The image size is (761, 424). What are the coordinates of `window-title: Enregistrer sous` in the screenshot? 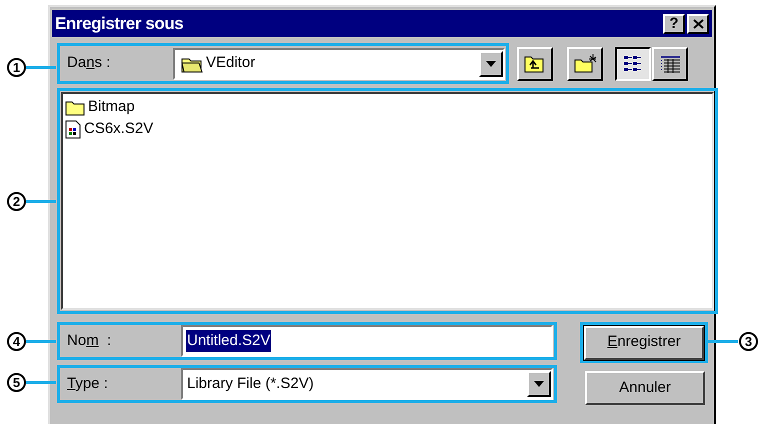 It's located at (119, 23).